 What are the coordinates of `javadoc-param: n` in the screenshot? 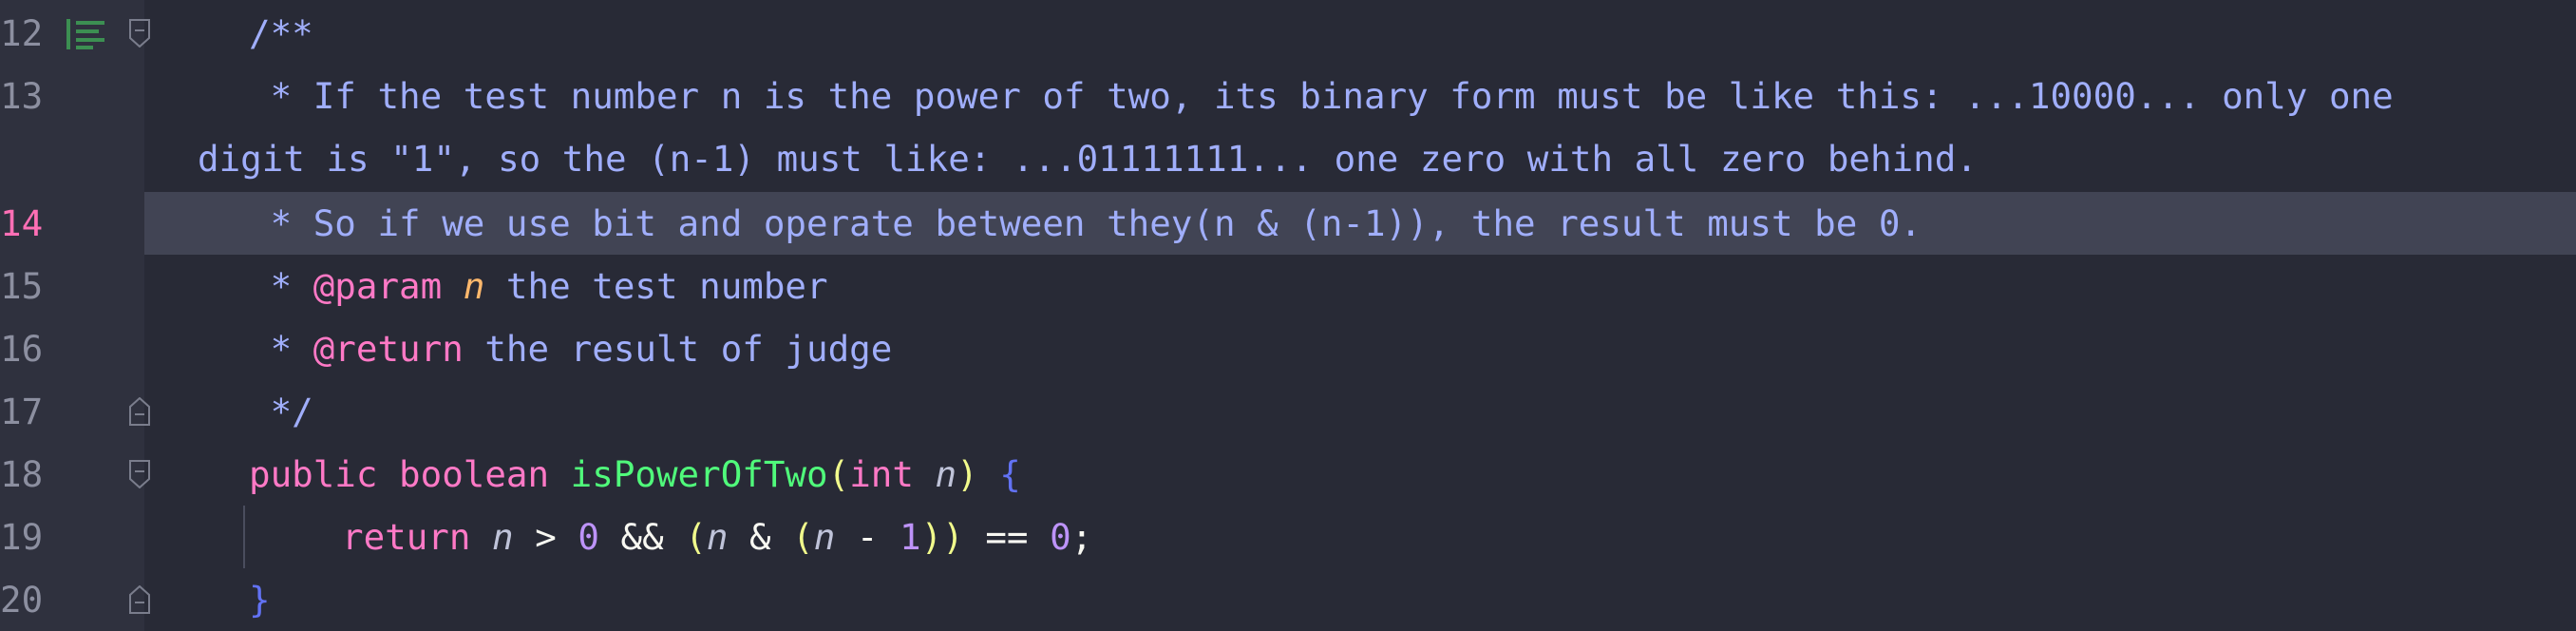 It's located at (474, 286).